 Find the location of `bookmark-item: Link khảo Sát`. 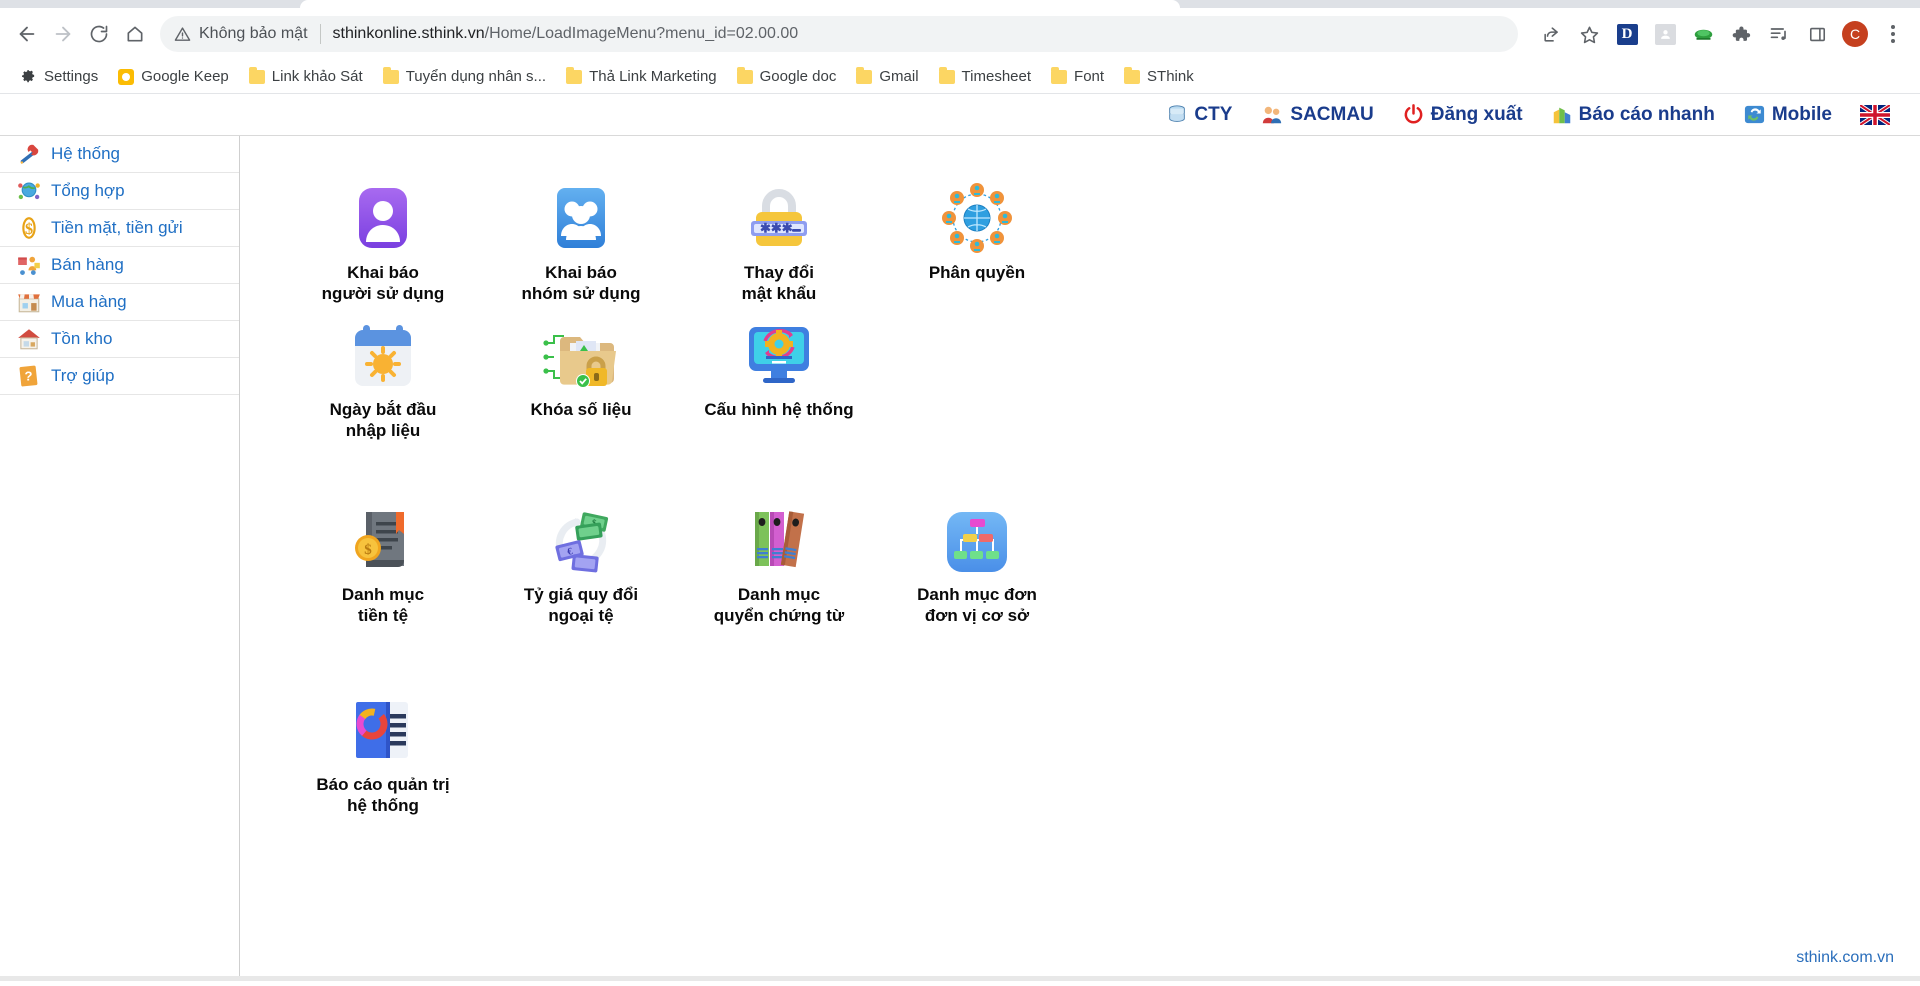

bookmark-item: Link khảo Sát is located at coordinates (306, 76).